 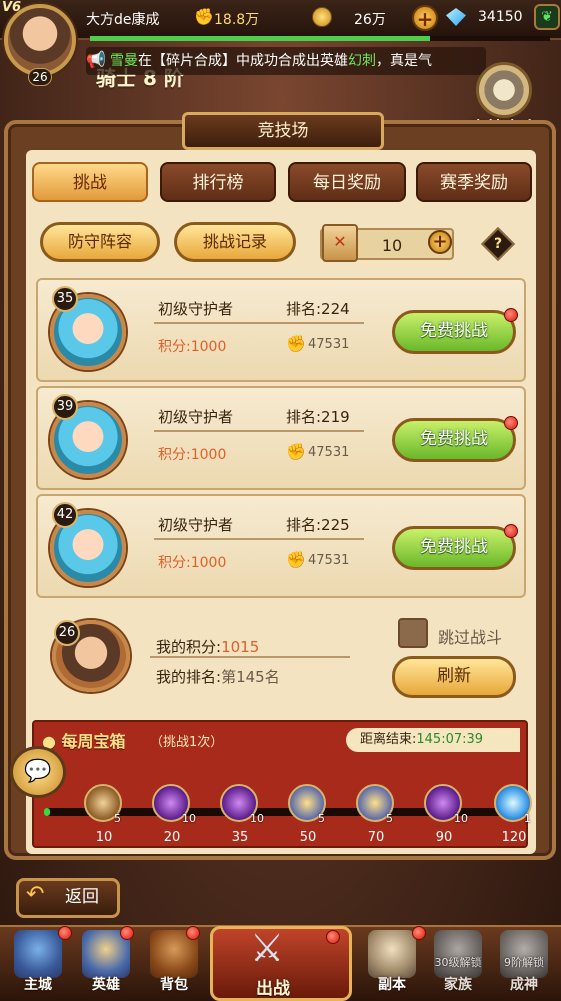 What do you see at coordinates (240, 837) in the screenshot?
I see `reward-requirement: 35` at bounding box center [240, 837].